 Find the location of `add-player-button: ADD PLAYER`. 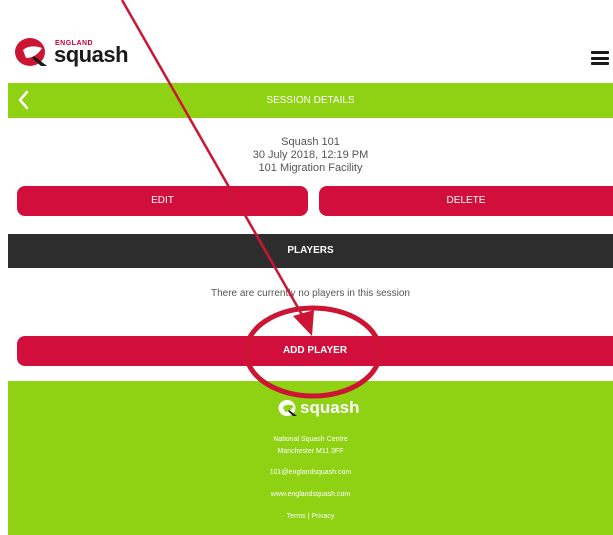

add-player-button: ADD PLAYER is located at coordinates (315, 351).